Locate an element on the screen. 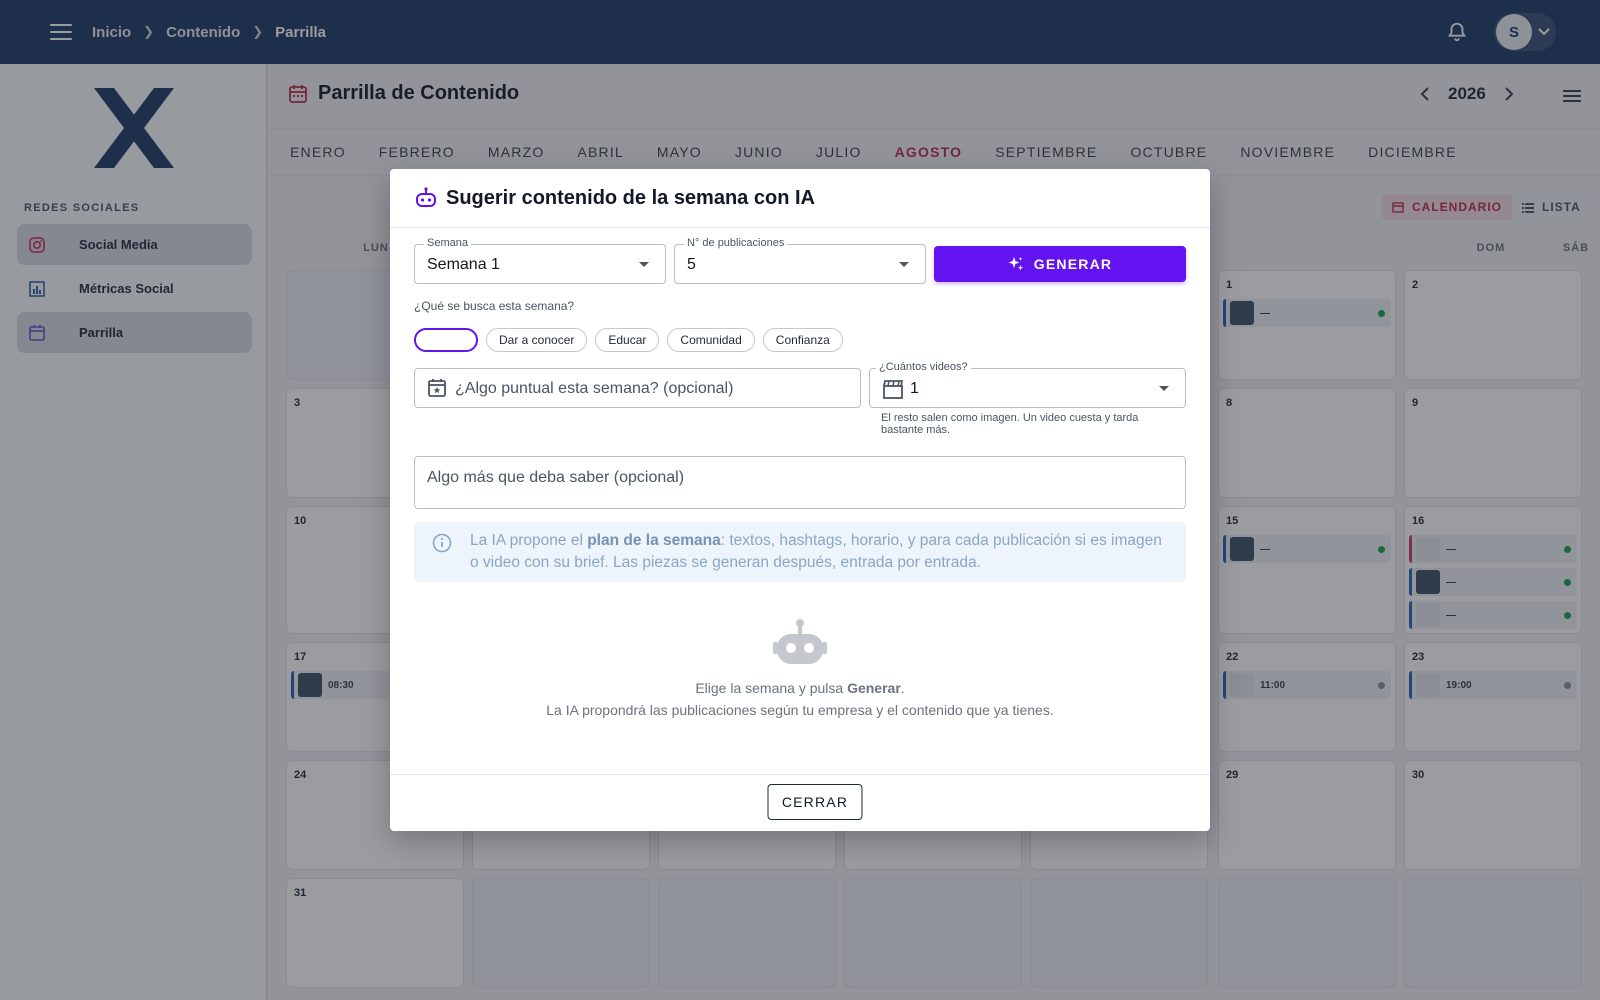  videos-label: ¿Cuántos videos? is located at coordinates (923, 367).